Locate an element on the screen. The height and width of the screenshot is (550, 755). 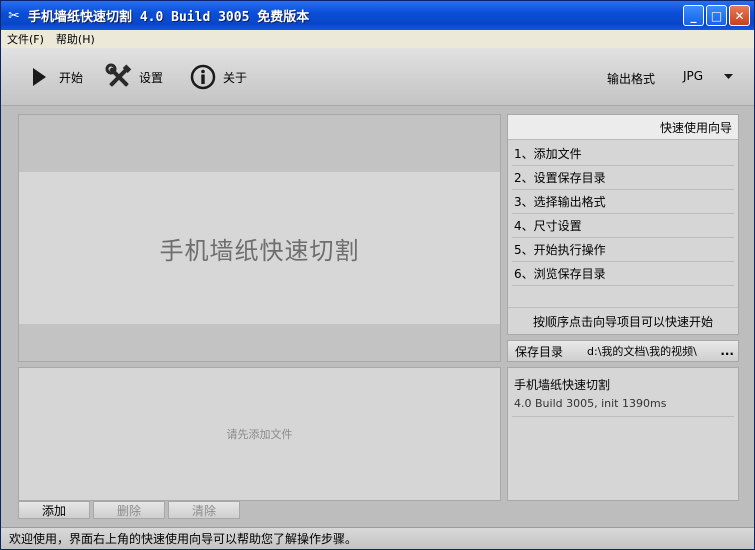
output-format-select: JPG is located at coordinates (708, 76).